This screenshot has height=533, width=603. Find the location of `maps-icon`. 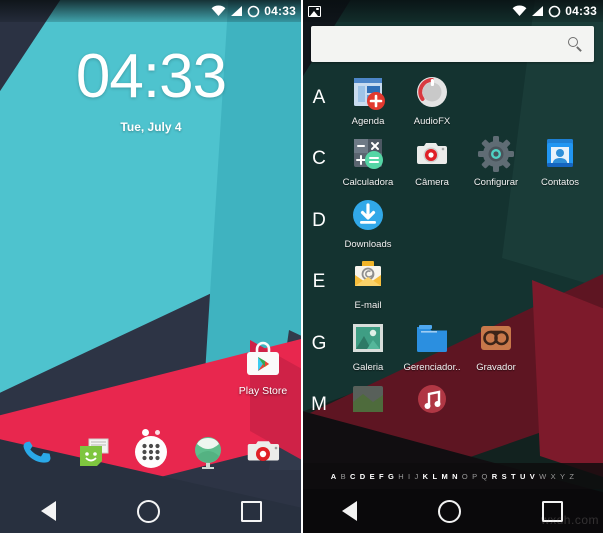

maps-icon is located at coordinates (368, 400).